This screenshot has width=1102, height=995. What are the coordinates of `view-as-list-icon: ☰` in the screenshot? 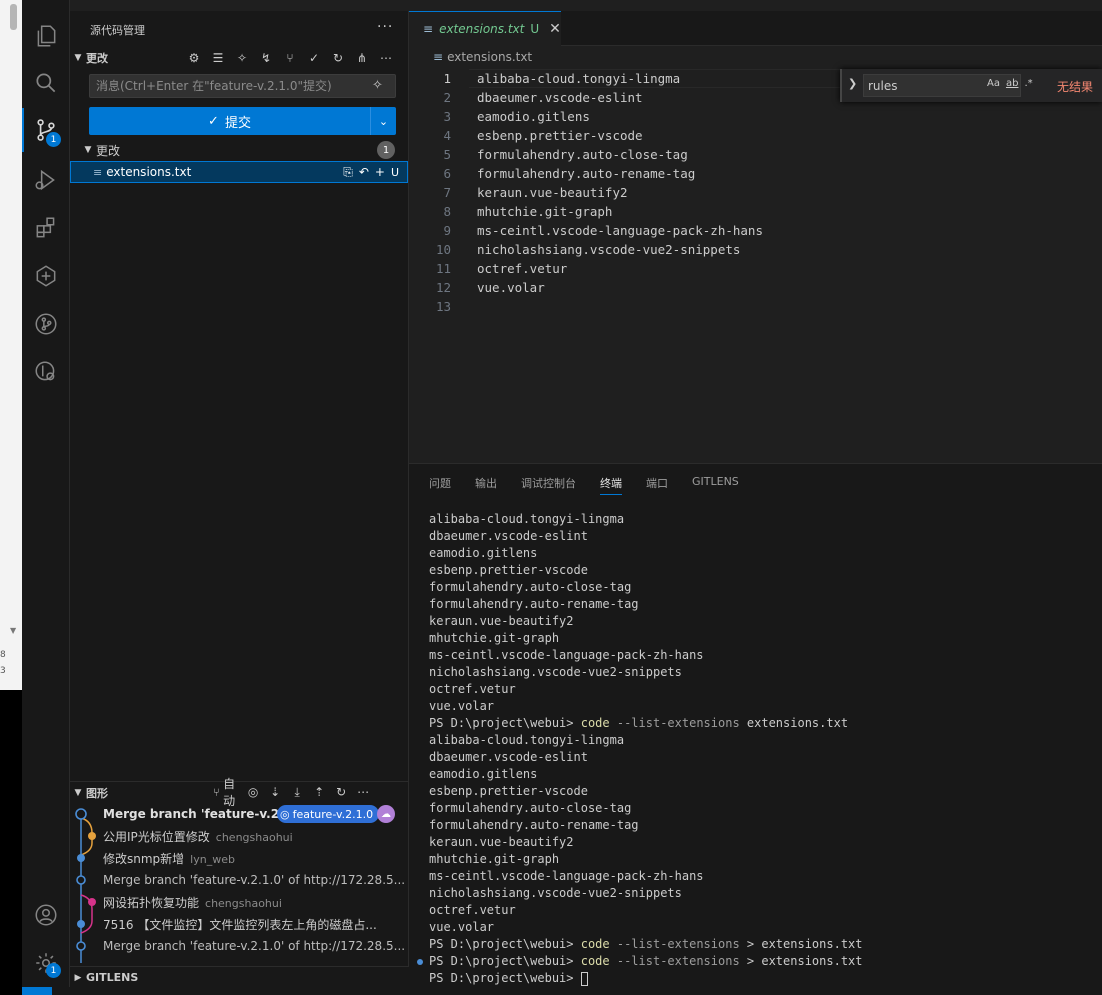 It's located at (218, 58).